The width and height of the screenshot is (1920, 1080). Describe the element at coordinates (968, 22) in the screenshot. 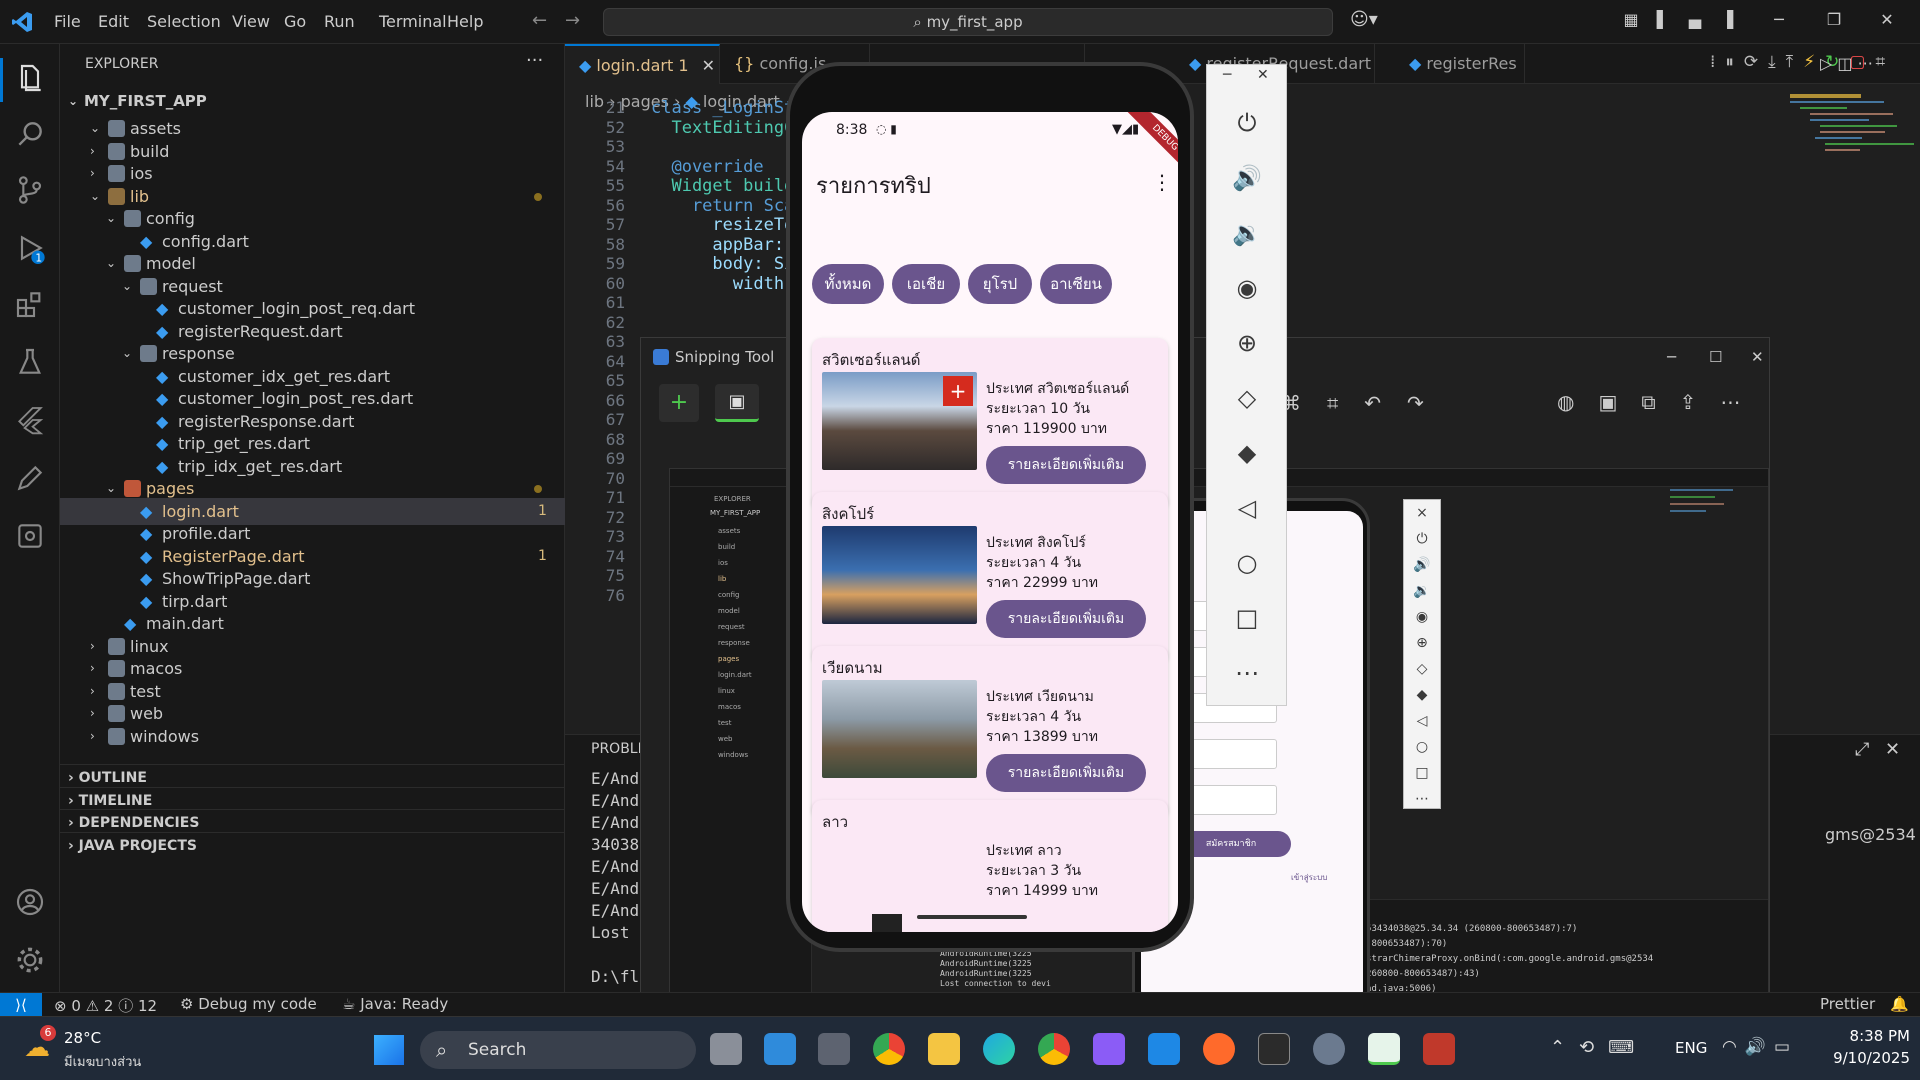

I see `command-center-search: ⌕ my_first_app` at that location.